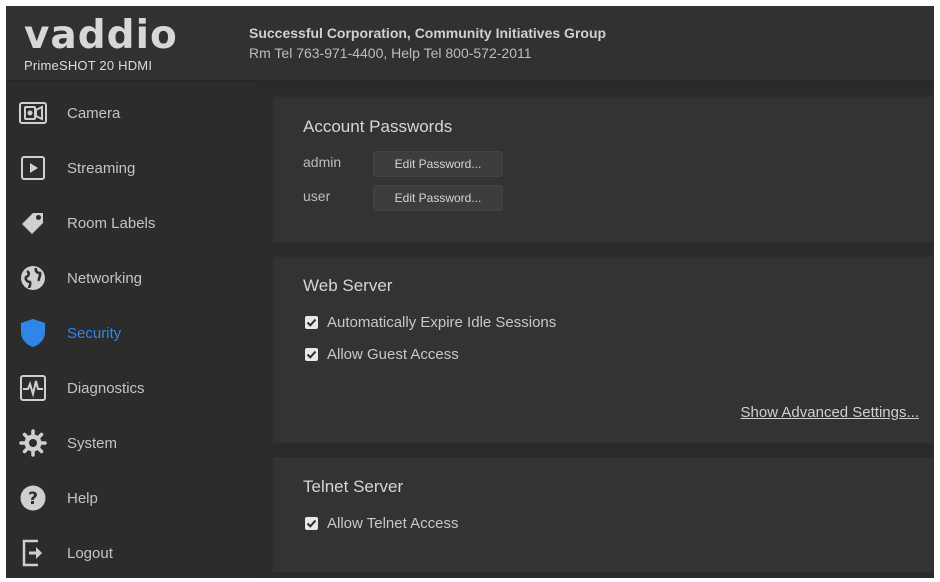 Image resolution: width=940 pixels, height=582 pixels. I want to click on model-name: PrimeSHOT 20 HDMI, so click(88, 65).